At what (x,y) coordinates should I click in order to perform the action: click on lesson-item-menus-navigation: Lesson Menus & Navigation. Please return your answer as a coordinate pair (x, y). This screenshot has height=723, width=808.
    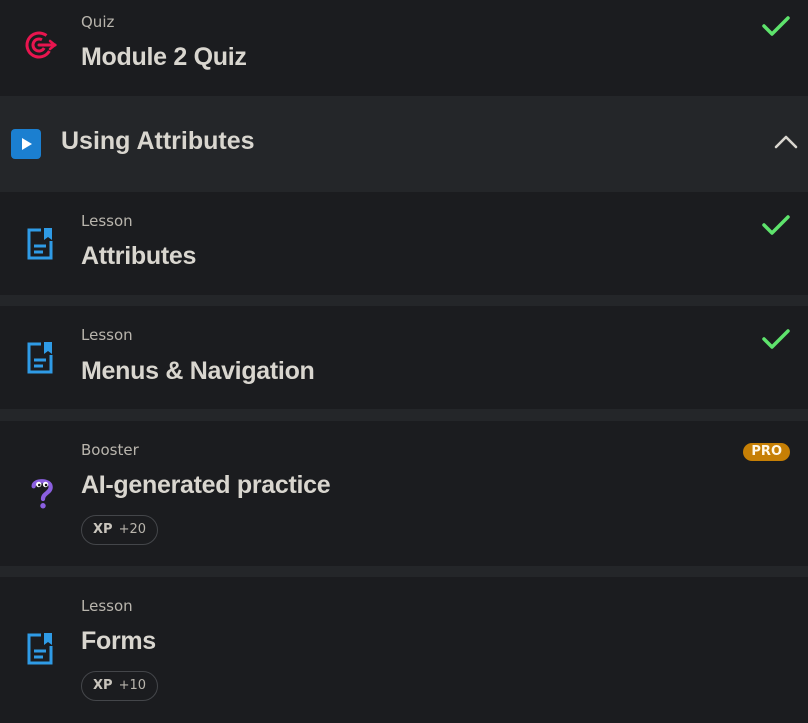
    Looking at the image, I should click on (404, 357).